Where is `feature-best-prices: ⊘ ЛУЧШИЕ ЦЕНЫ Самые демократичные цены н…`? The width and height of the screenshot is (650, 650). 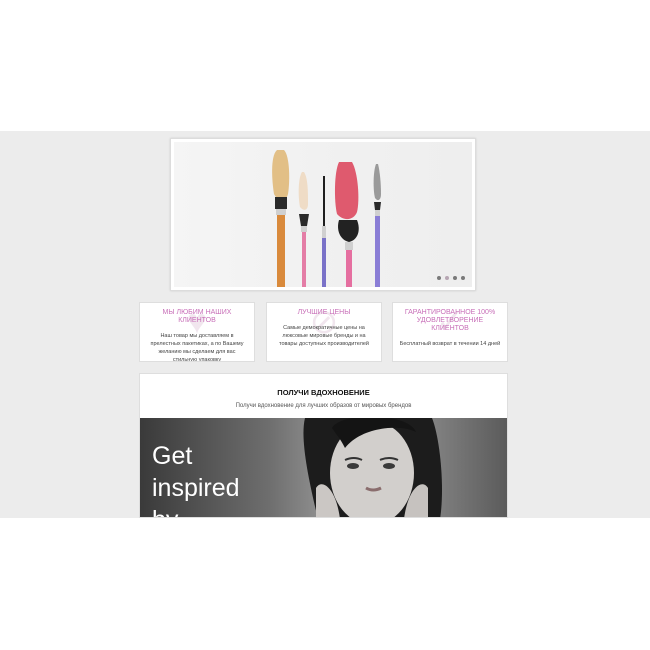 feature-best-prices: ⊘ ЛУЧШИЕ ЦЕНЫ Самые демократичные цены н… is located at coordinates (324, 332).